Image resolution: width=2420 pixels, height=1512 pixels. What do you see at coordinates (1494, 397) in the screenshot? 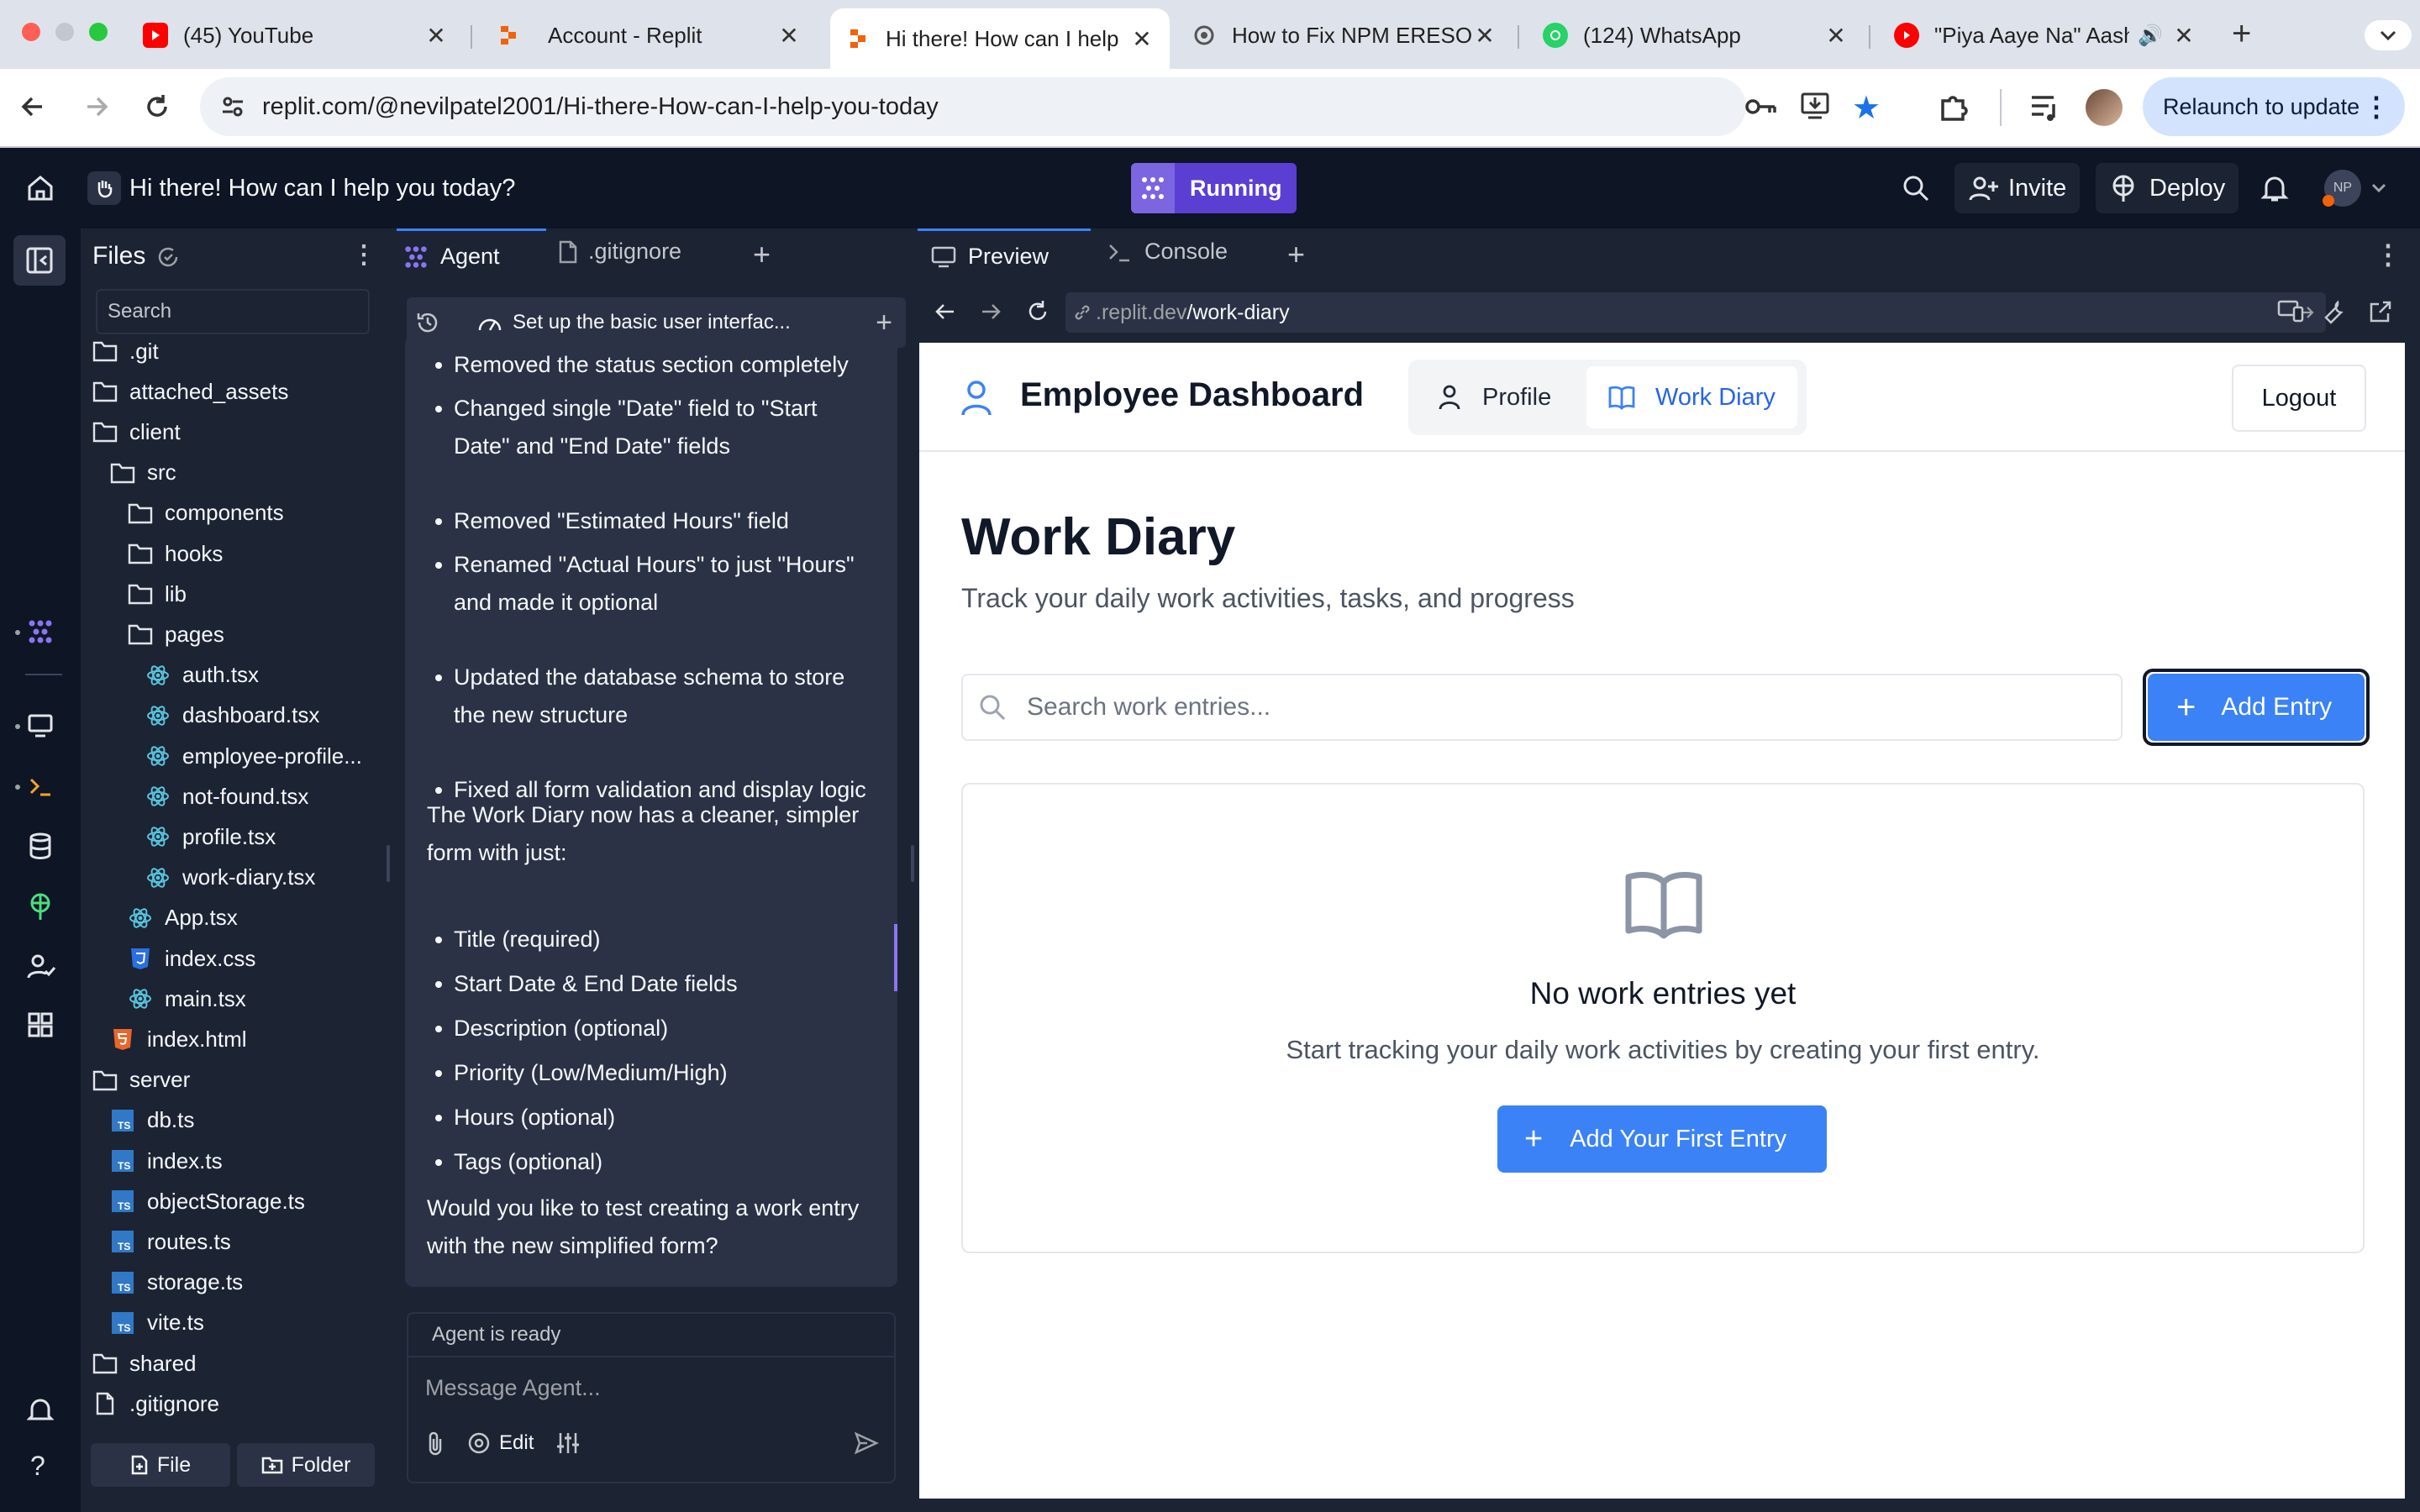
I see `nav-profile: Profile` at bounding box center [1494, 397].